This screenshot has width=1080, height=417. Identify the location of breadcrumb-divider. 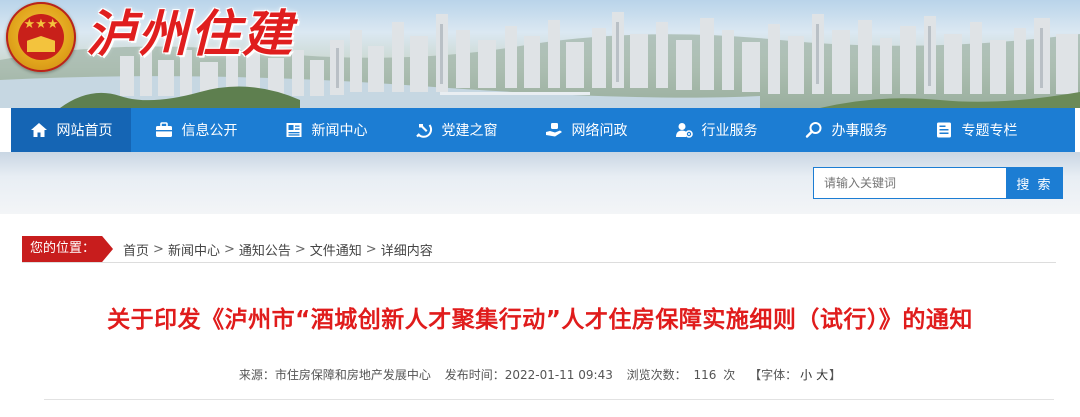
(539, 262).